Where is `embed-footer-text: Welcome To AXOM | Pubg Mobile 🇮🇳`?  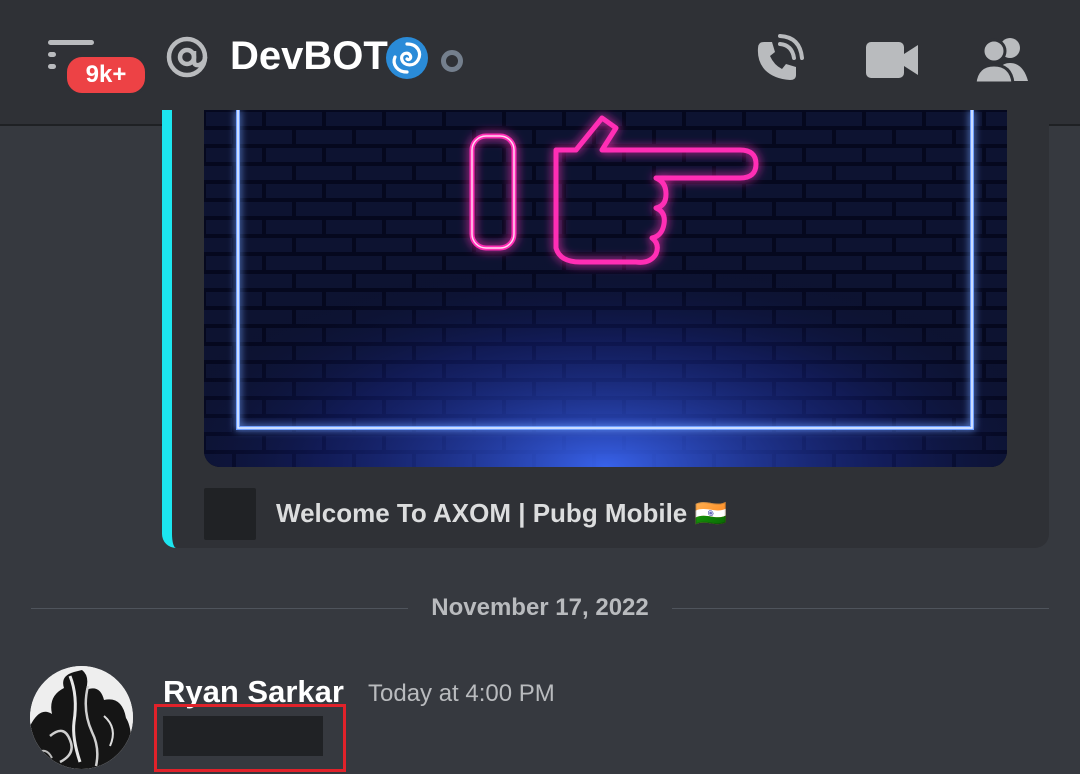 embed-footer-text: Welcome To AXOM | Pubg Mobile 🇮🇳 is located at coordinates (501, 513).